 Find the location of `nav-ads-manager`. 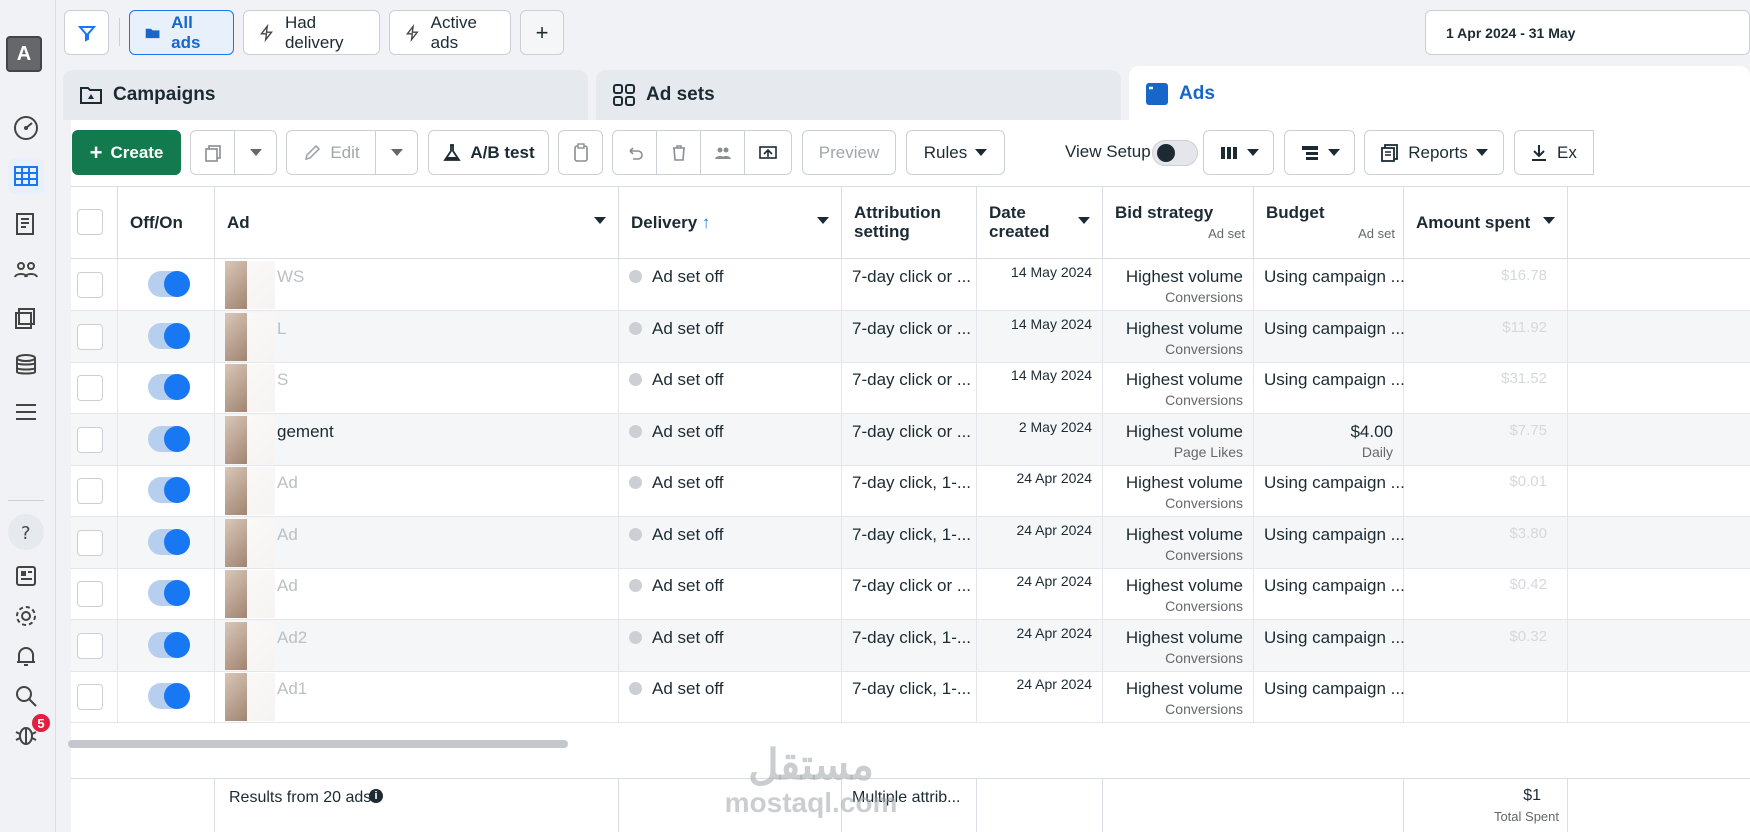

nav-ads-manager is located at coordinates (26, 176).